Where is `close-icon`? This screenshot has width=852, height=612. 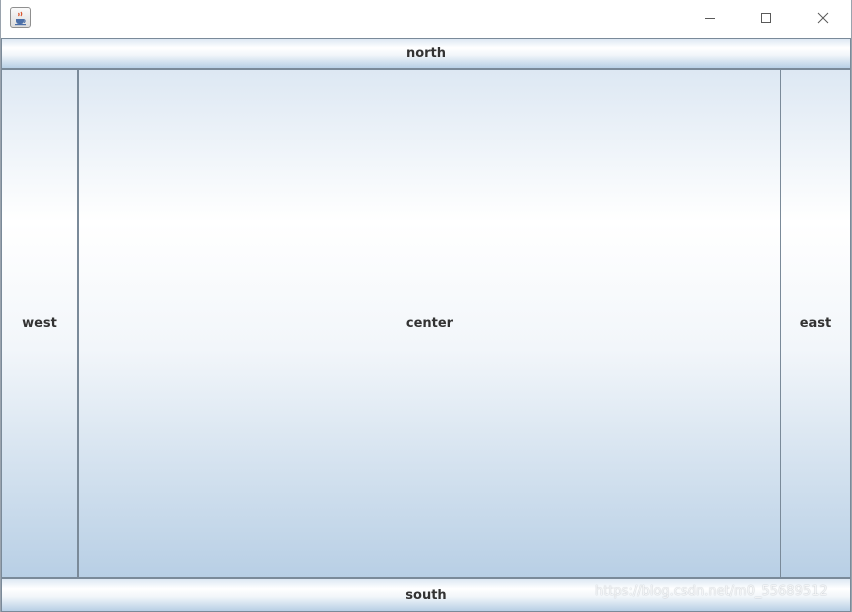
close-icon is located at coordinates (823, 18).